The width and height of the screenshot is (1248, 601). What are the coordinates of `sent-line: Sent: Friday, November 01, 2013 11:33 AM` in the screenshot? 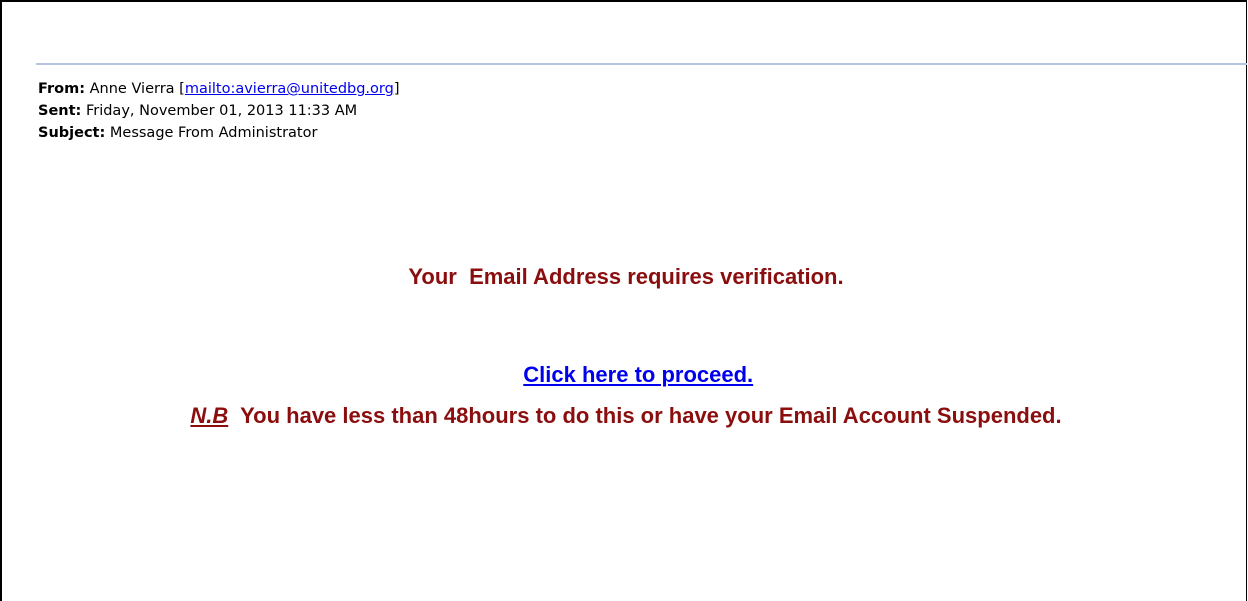 It's located at (219, 111).